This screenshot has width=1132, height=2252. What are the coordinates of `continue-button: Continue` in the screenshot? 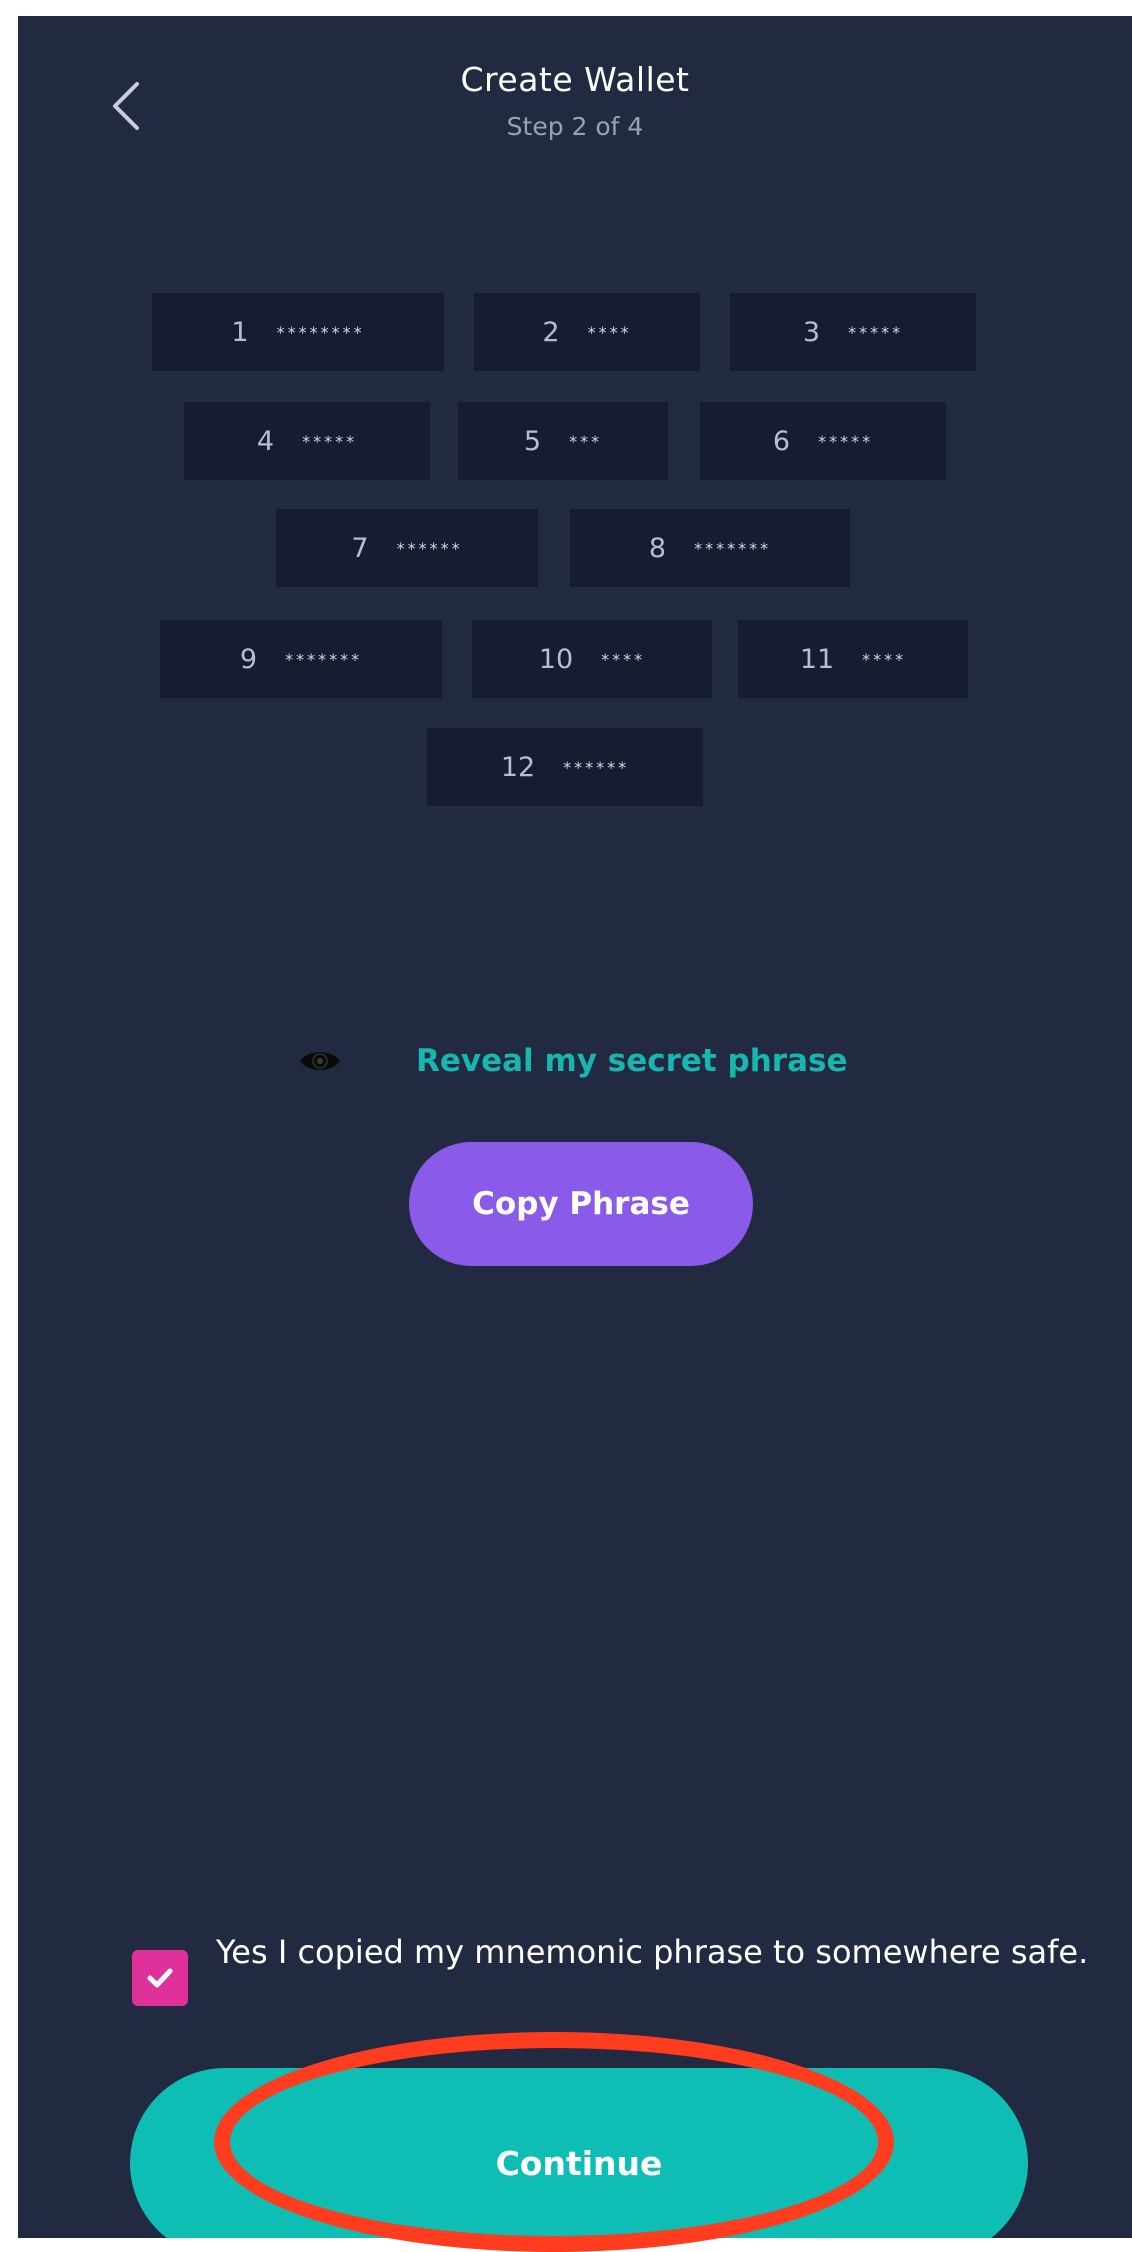 It's located at (579, 2153).